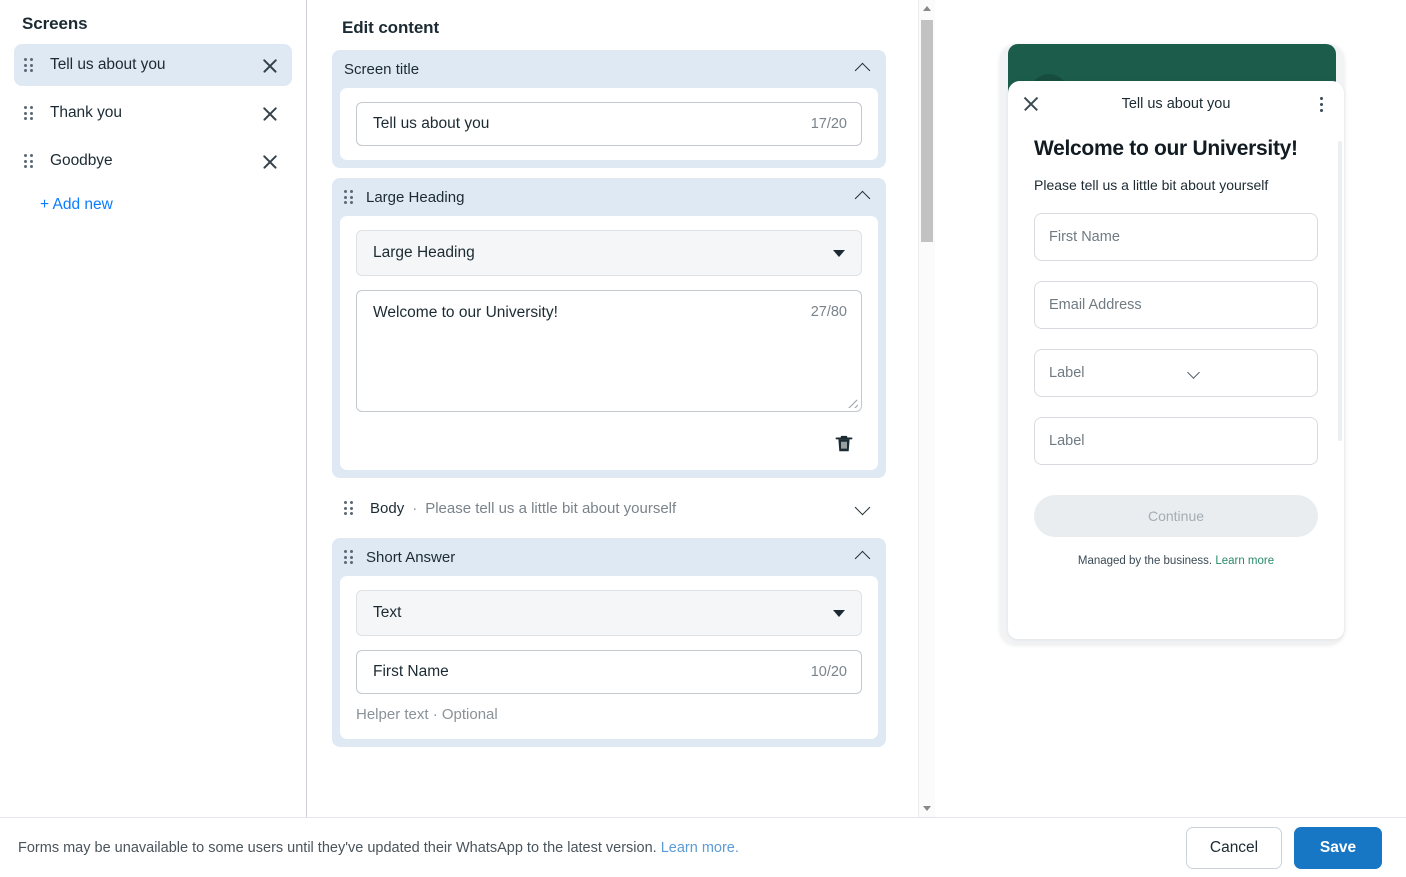 Image resolution: width=1406 pixels, height=877 pixels. Describe the element at coordinates (609, 672) in the screenshot. I see `short-answer-label-input: First Name 10/20` at that location.